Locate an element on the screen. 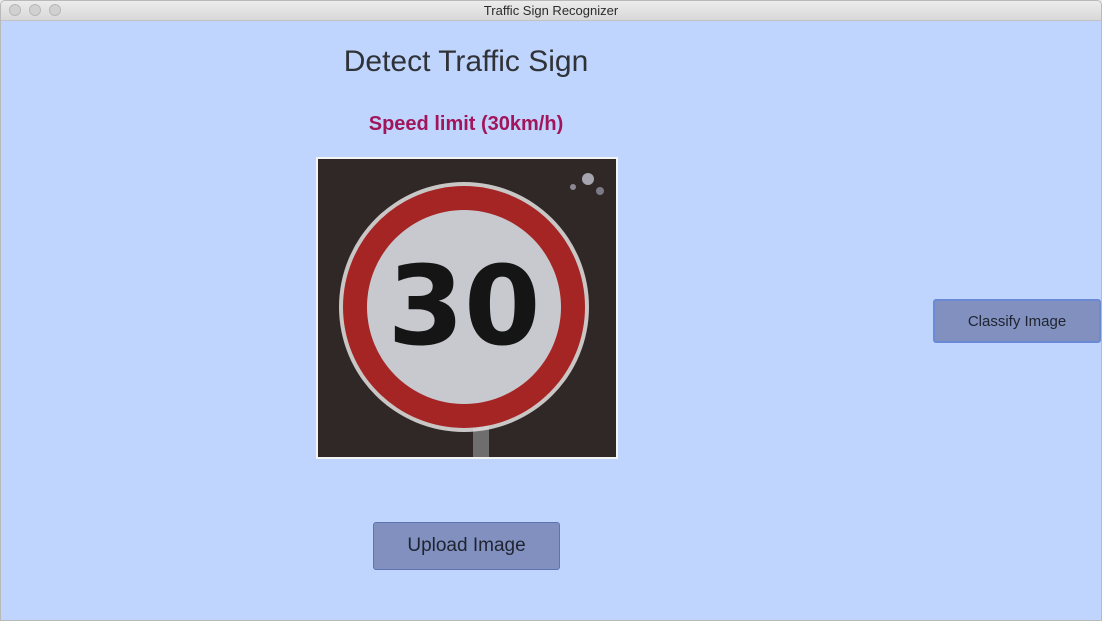  prediction-label: Speed limit (30km/h) is located at coordinates (466, 124).